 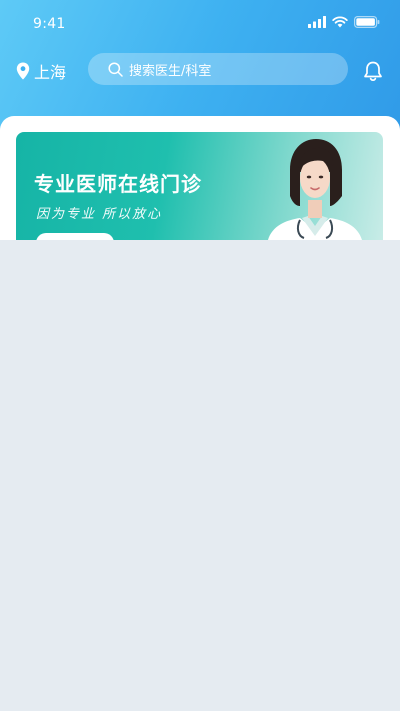 I want to click on status-bar: 9:41, so click(x=200, y=23).